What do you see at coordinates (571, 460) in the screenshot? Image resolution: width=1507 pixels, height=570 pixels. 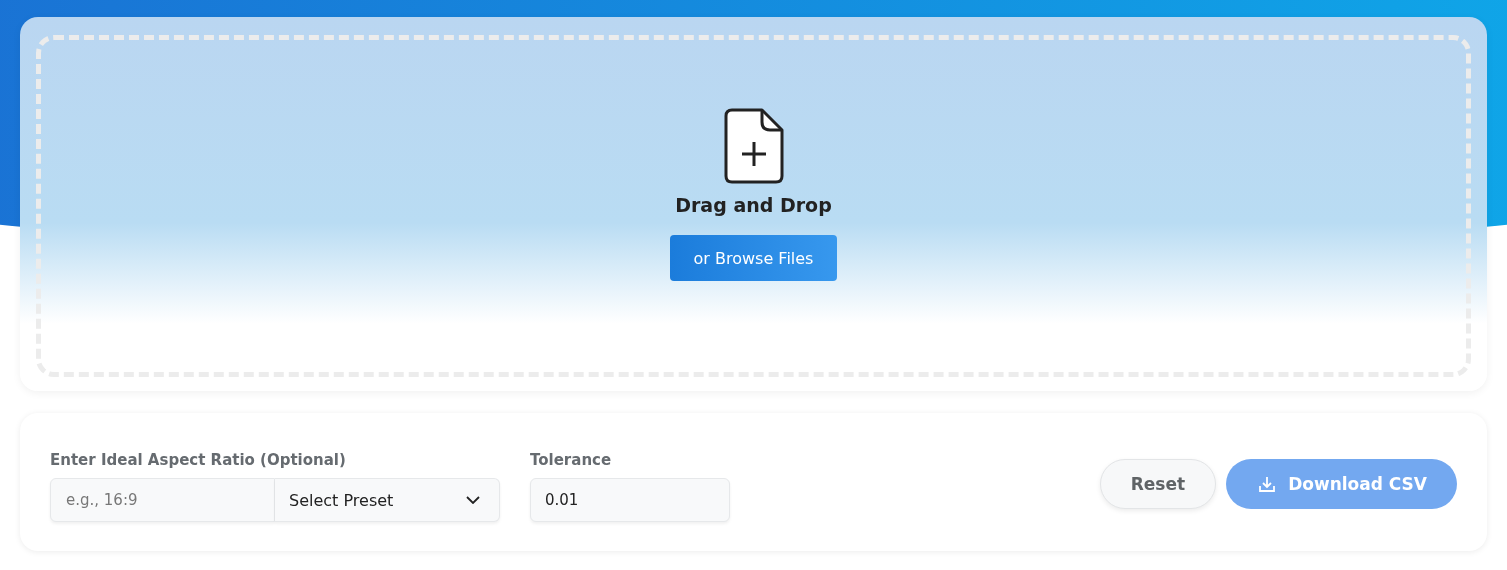 I see `tolerance-label: Tolerance` at bounding box center [571, 460].